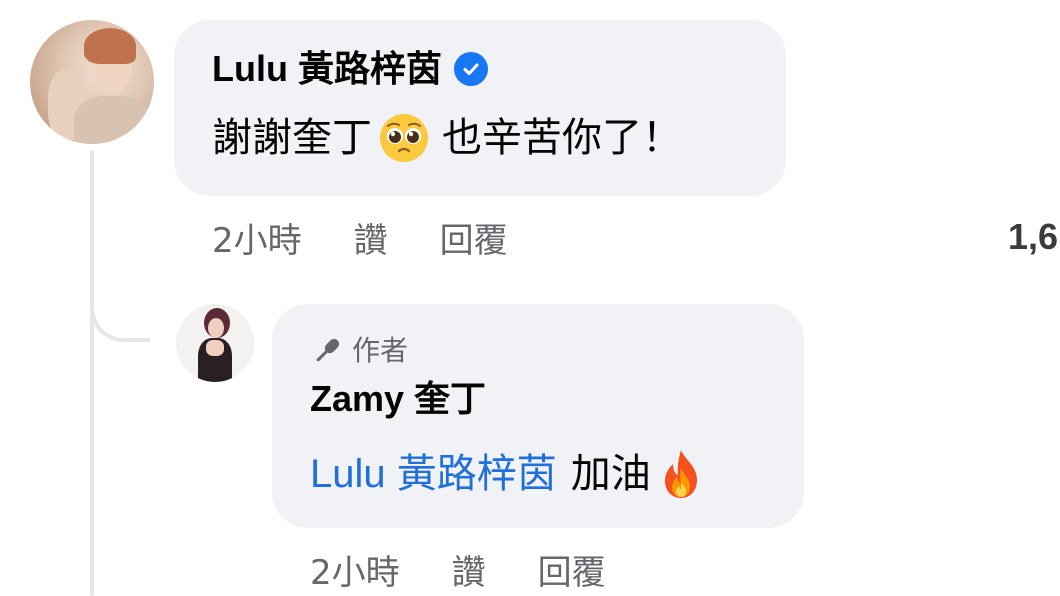 The image size is (1060, 596). I want to click on mention-link: Lulu 黃路梓茵, so click(433, 474).